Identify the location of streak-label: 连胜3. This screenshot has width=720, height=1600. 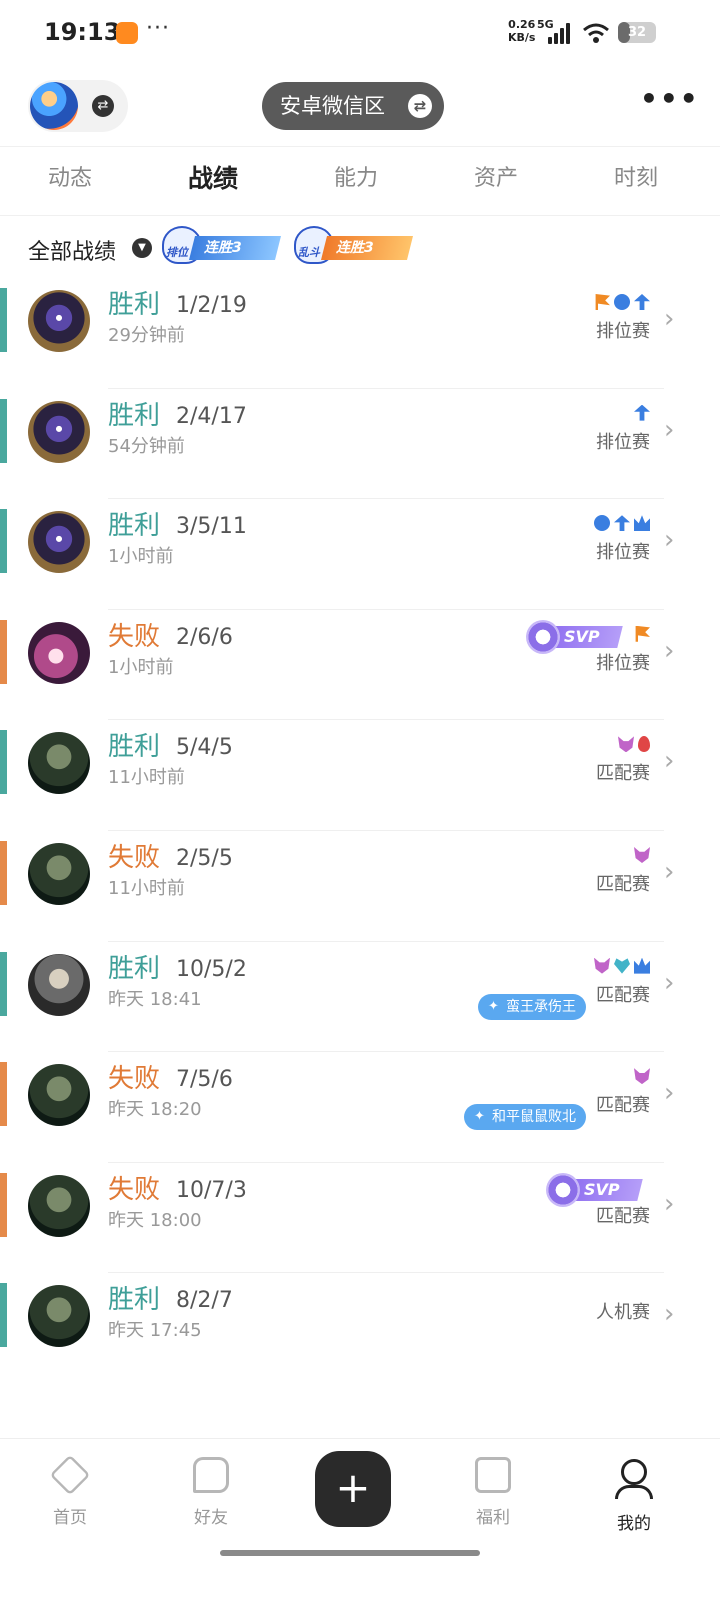
(355, 248).